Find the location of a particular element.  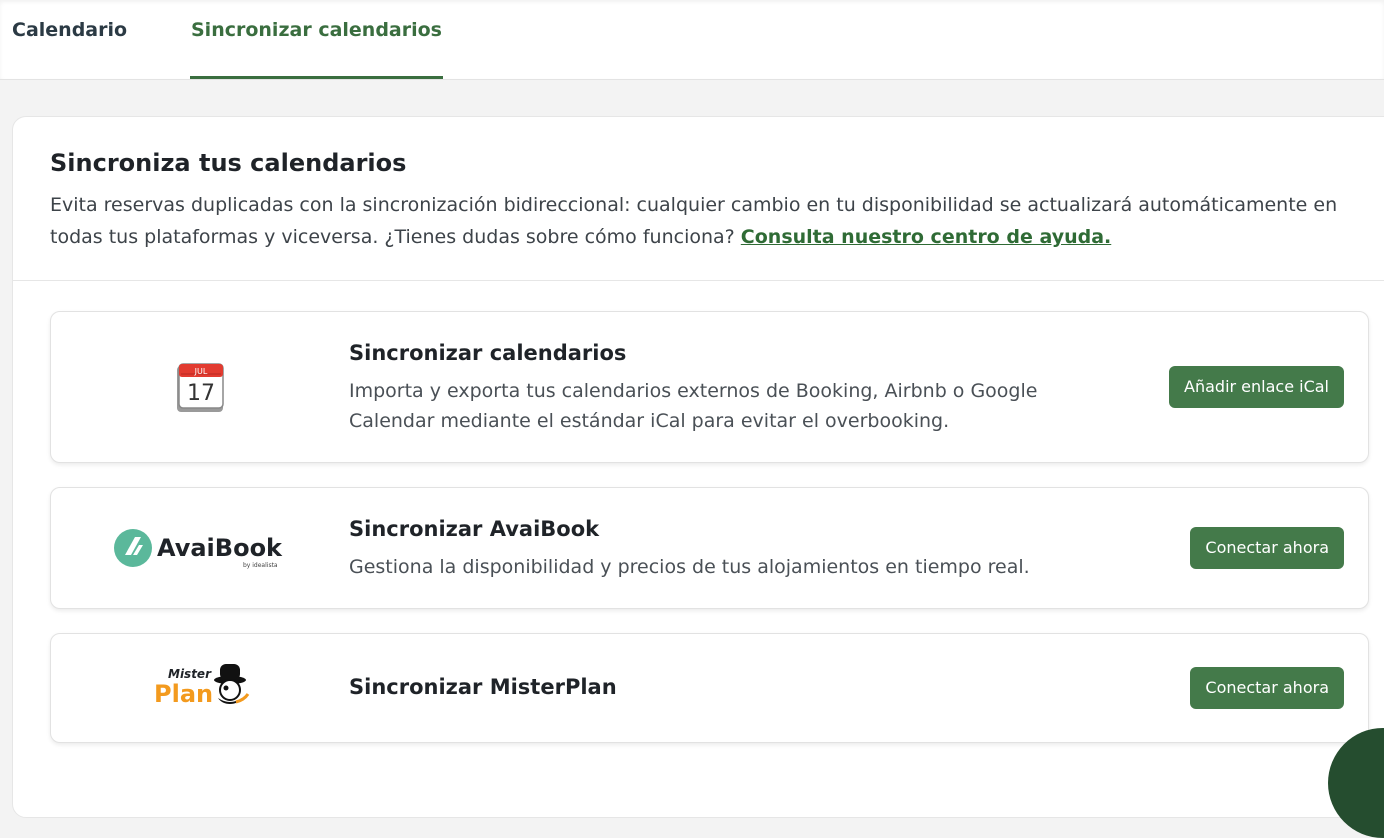

calendar-month: JUL is located at coordinates (201, 371).